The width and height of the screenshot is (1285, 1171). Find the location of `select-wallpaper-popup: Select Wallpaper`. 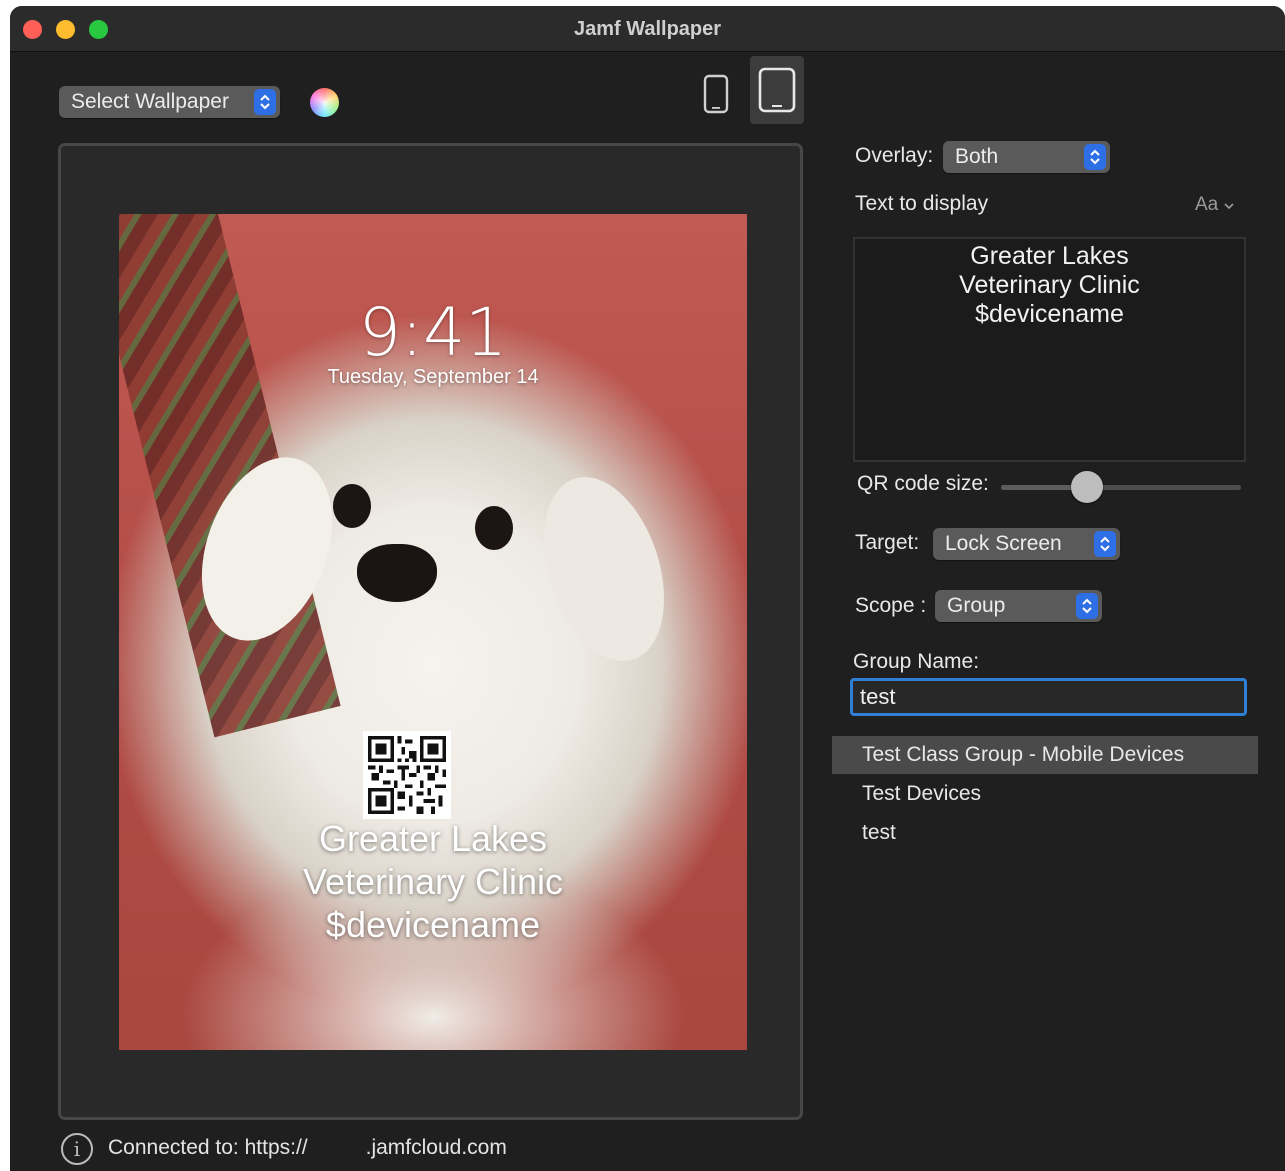

select-wallpaper-popup: Select Wallpaper is located at coordinates (169, 102).